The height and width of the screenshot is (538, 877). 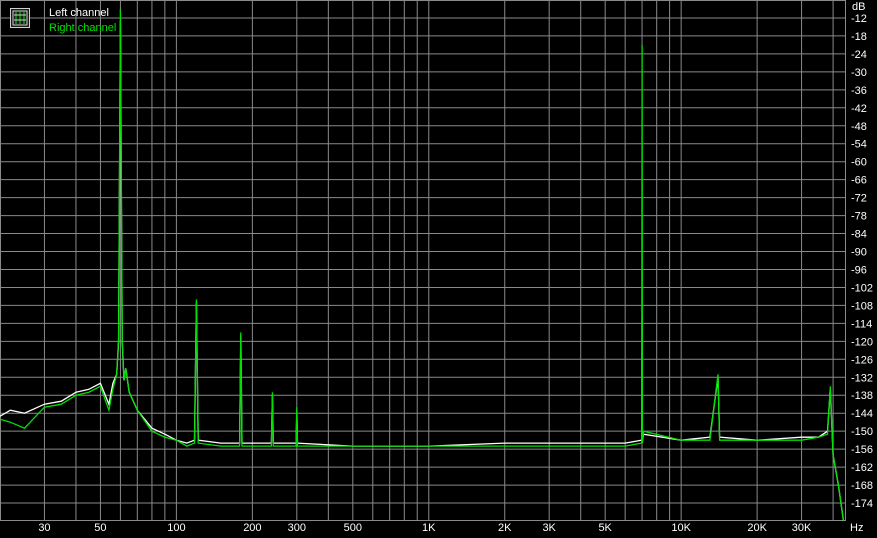 What do you see at coordinates (859, 270) in the screenshot?
I see `y-tick-label: -96` at bounding box center [859, 270].